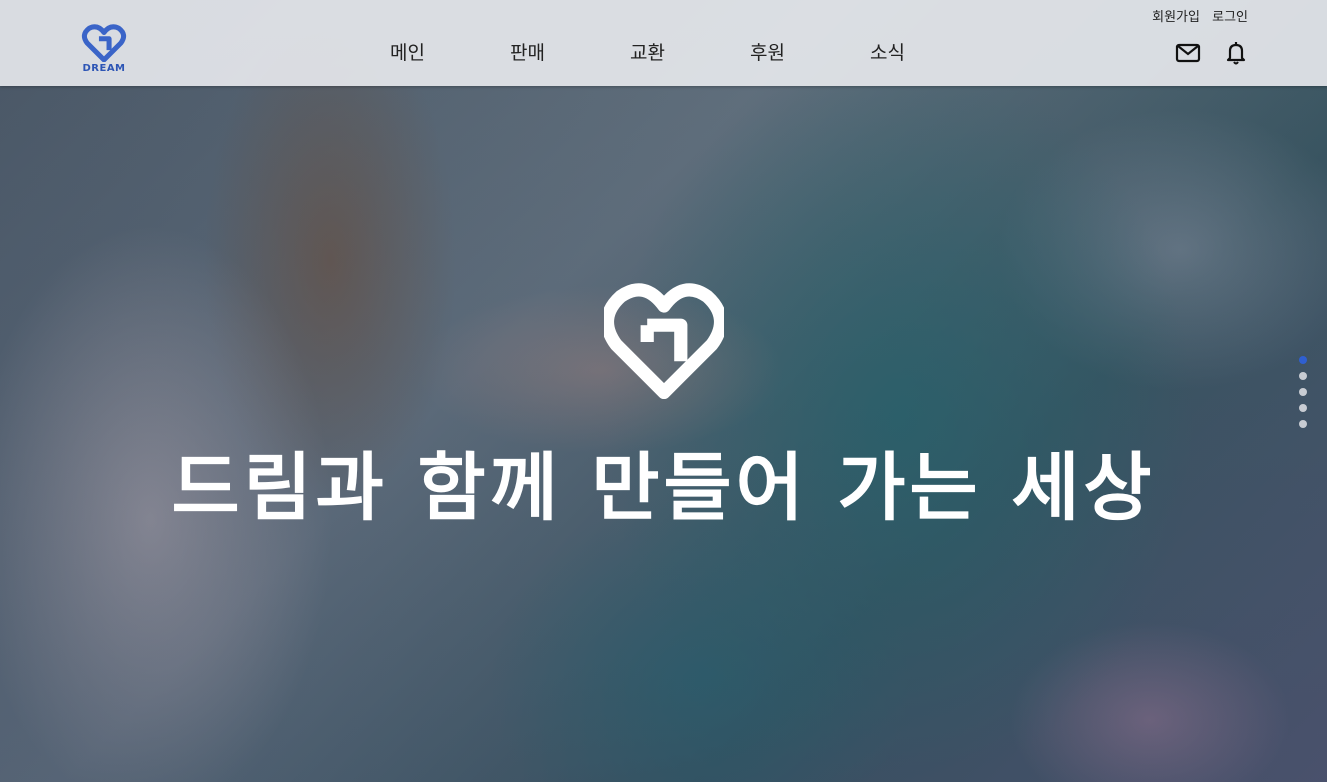 The image size is (1327, 782). I want to click on hero-headline: 드림과 함께 만들어 가는 세상, so click(663, 488).